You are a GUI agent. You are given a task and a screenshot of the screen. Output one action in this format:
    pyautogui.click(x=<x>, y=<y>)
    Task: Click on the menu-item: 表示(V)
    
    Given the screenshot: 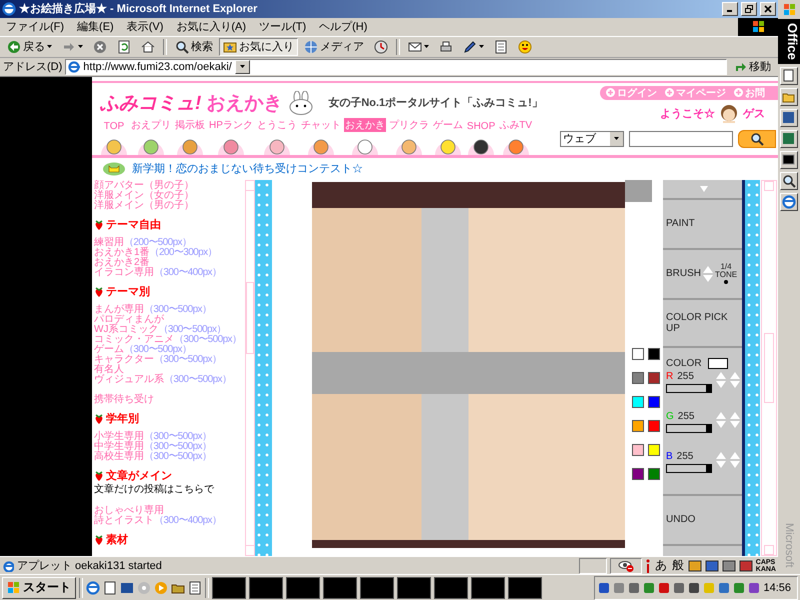 What is the action you would take?
    pyautogui.click(x=145, y=26)
    